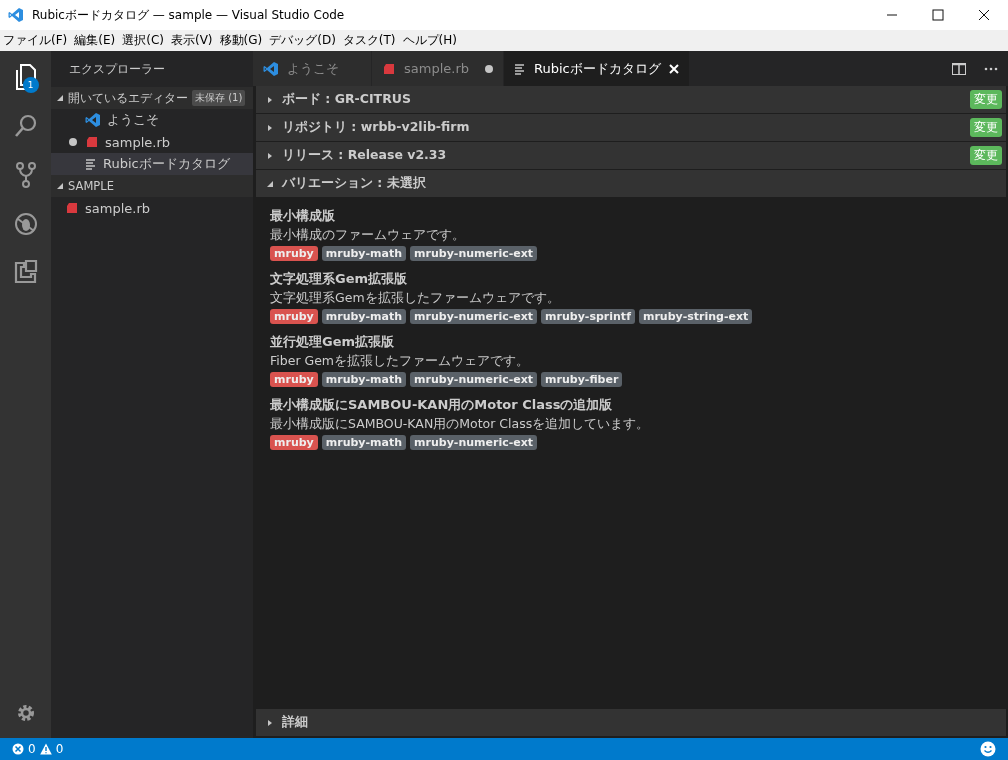 This screenshot has height=760, width=1008. Describe the element at coordinates (117, 69) in the screenshot. I see `sidebar-title: エクスプローラー` at that location.